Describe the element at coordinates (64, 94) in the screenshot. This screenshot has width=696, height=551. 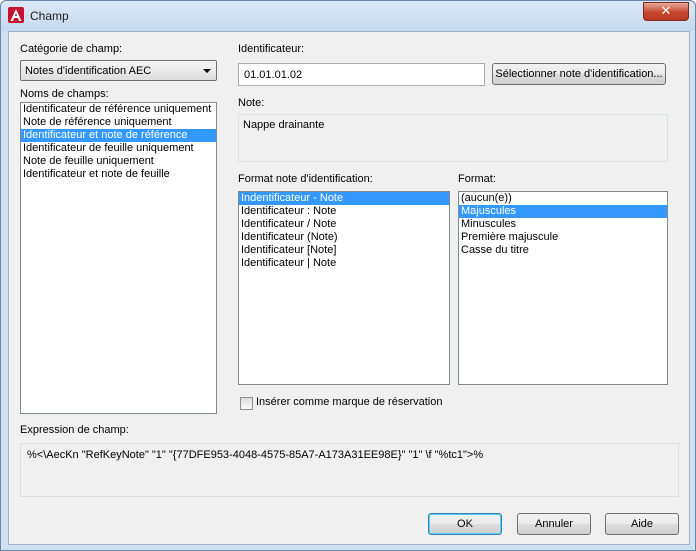
I see `field-names-label: Noms de champs:` at that location.